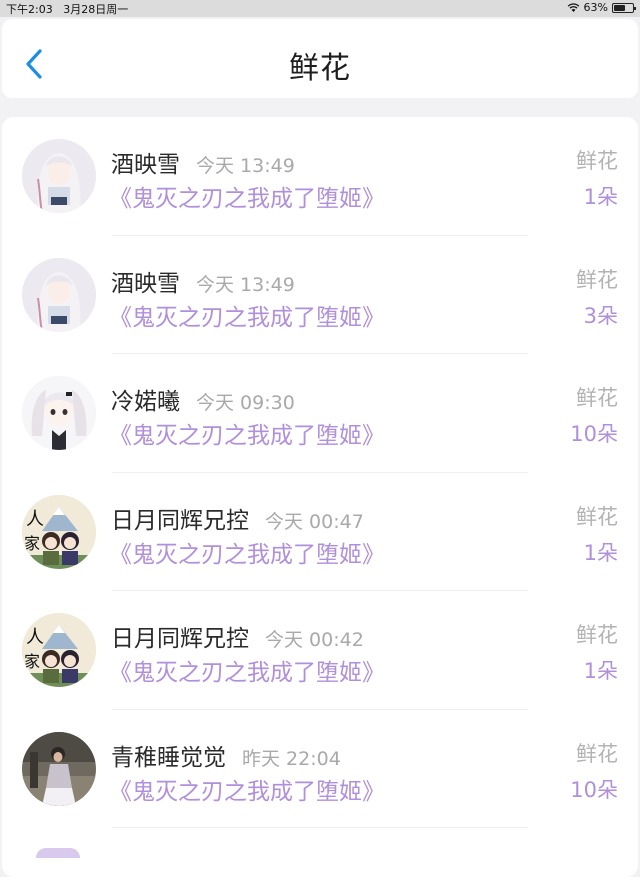  Describe the element at coordinates (320, 295) in the screenshot. I see `list-item: 酒映雪 今天 13:49 《鬼灭之刃之我成了堕姬》 鲜花 3朵` at that location.